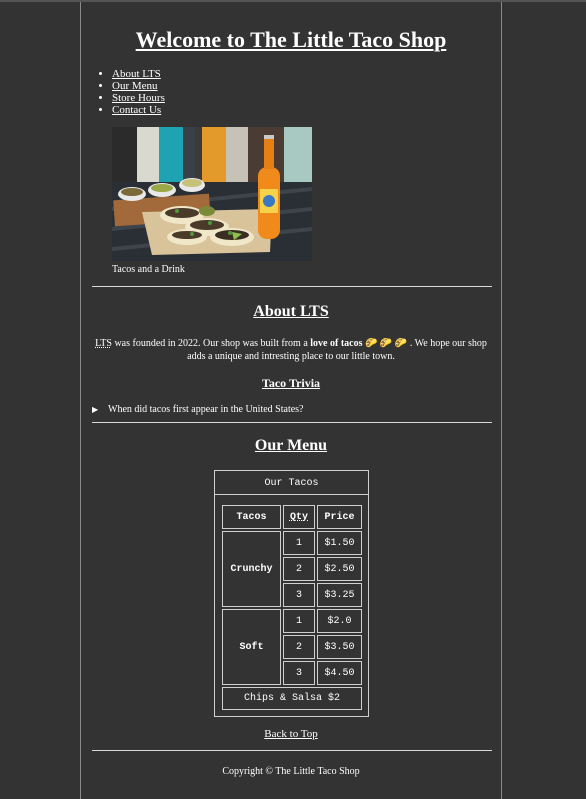 This screenshot has height=799, width=586. Describe the element at coordinates (291, 39) in the screenshot. I see `page-title: Welcome to The Little Taco Shop` at that location.